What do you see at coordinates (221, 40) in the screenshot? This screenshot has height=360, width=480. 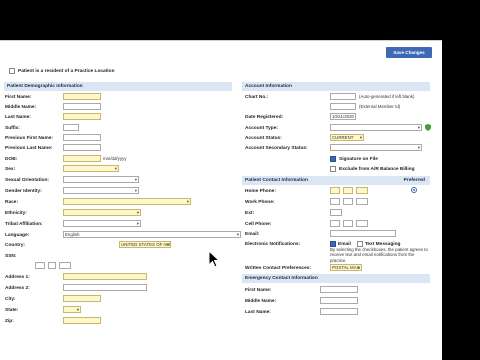 I see `top-divider` at bounding box center [221, 40].